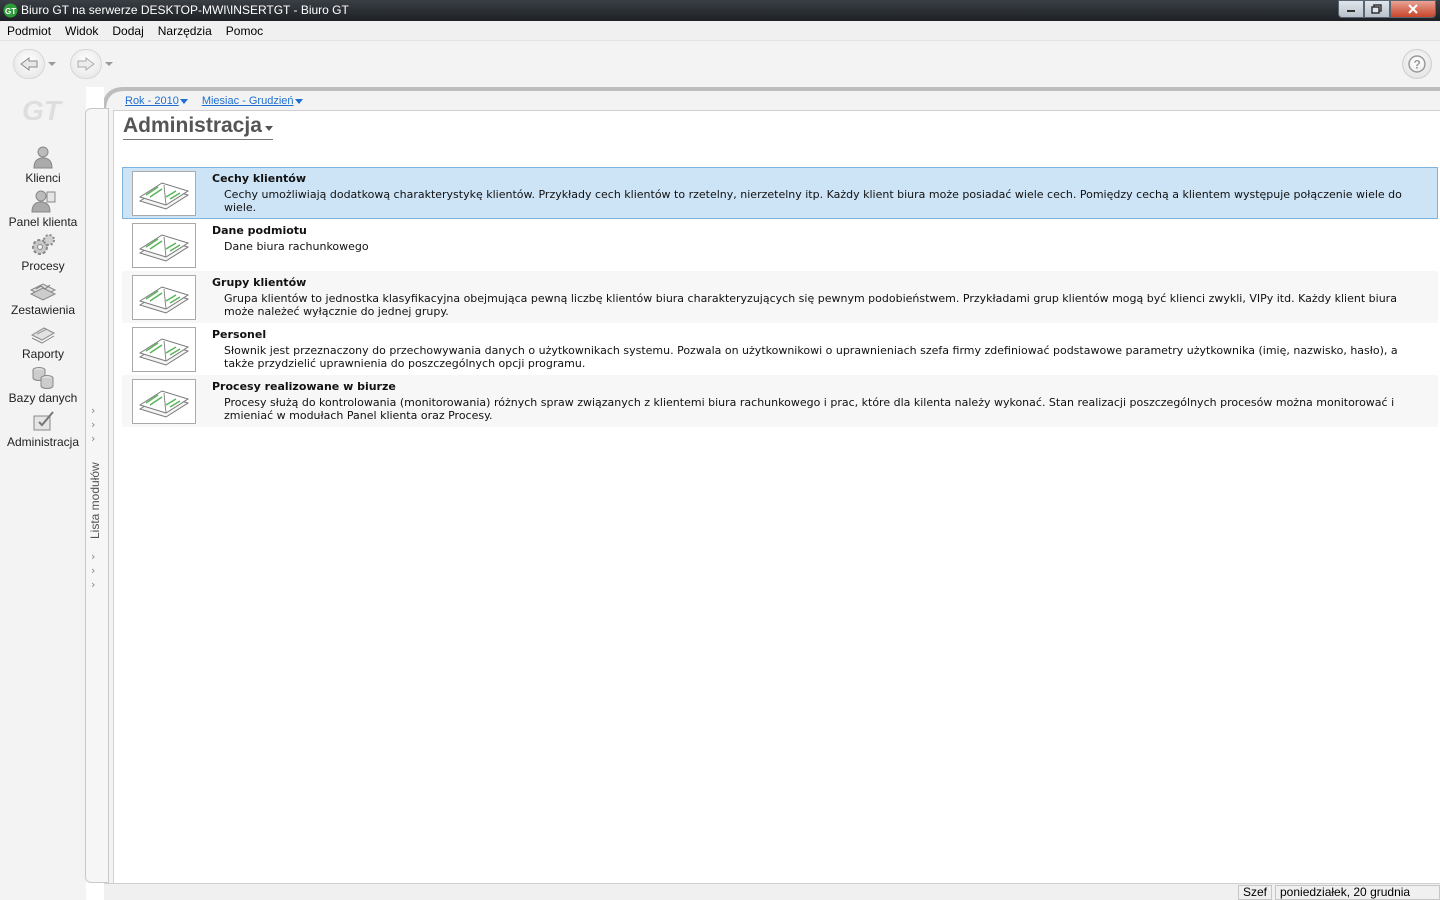 The width and height of the screenshot is (1440, 900). I want to click on page-title: Administracja, so click(192, 125).